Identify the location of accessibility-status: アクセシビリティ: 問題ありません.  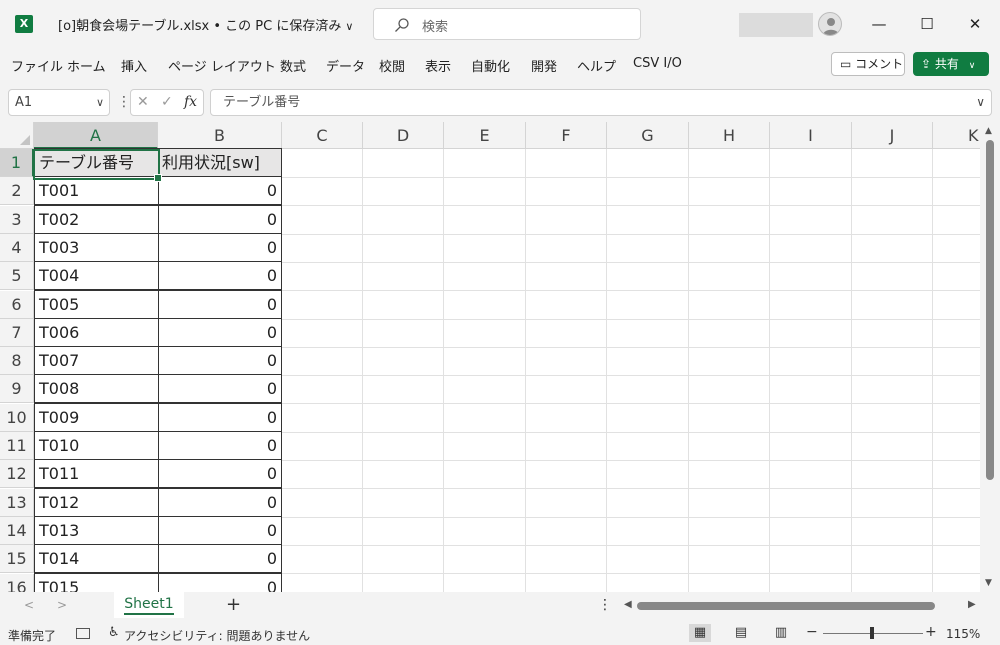
(217, 635).